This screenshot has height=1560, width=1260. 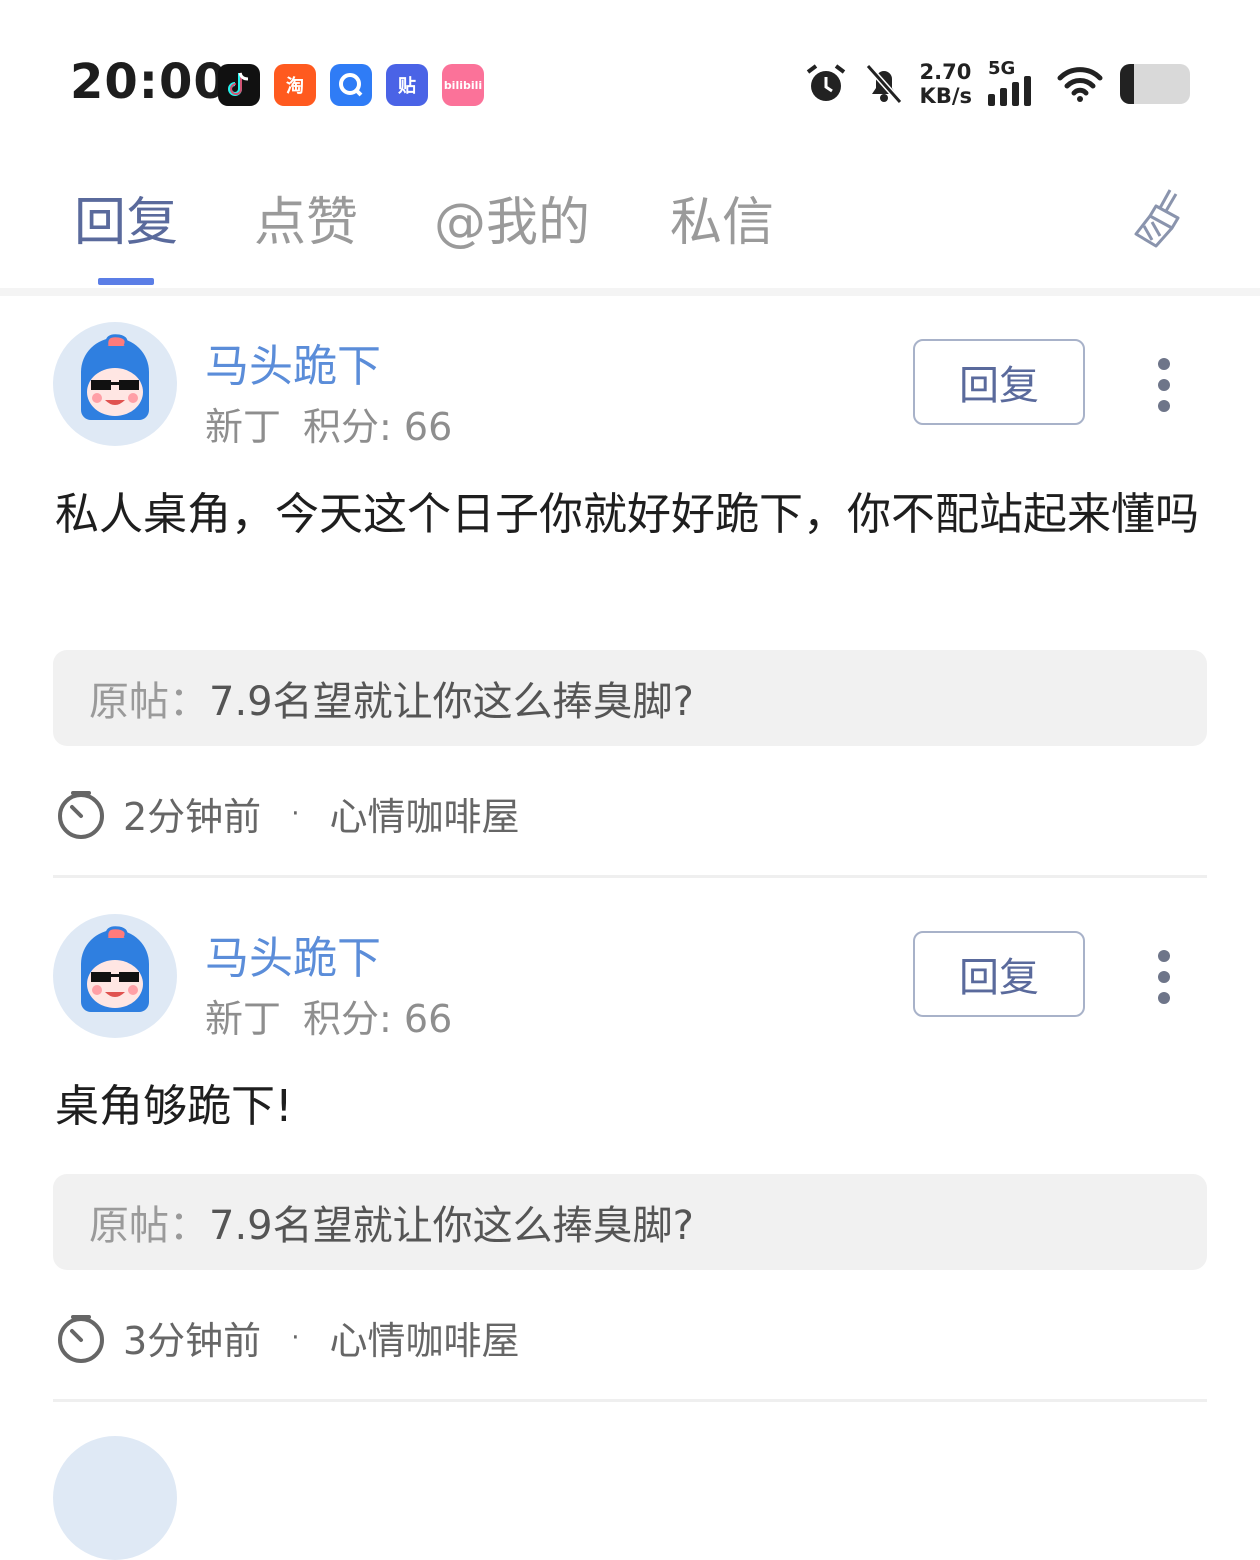 I want to click on alarm-icon, so click(x=825, y=82).